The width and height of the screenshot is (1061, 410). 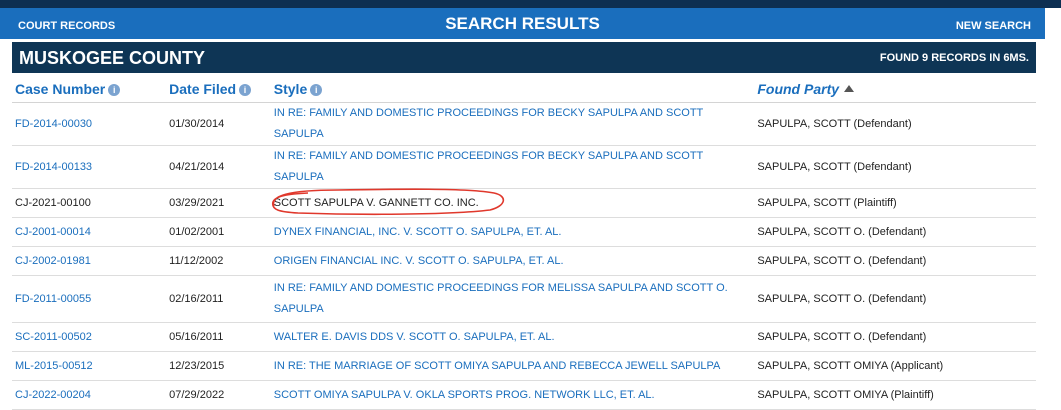 I want to click on case-number-link: FD-2014-00133, so click(x=89, y=167).